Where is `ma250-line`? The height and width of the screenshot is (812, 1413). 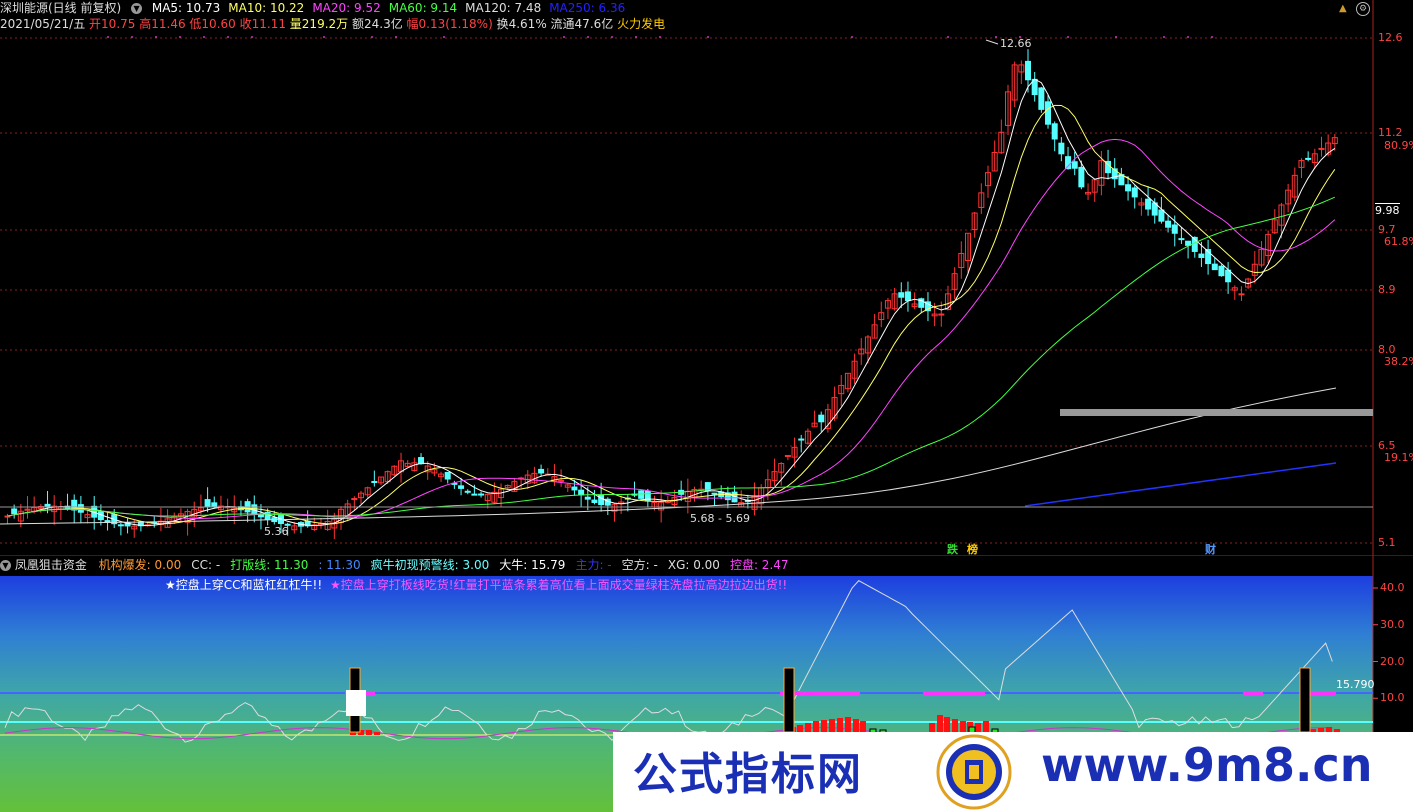 ma250-line is located at coordinates (1180, 484).